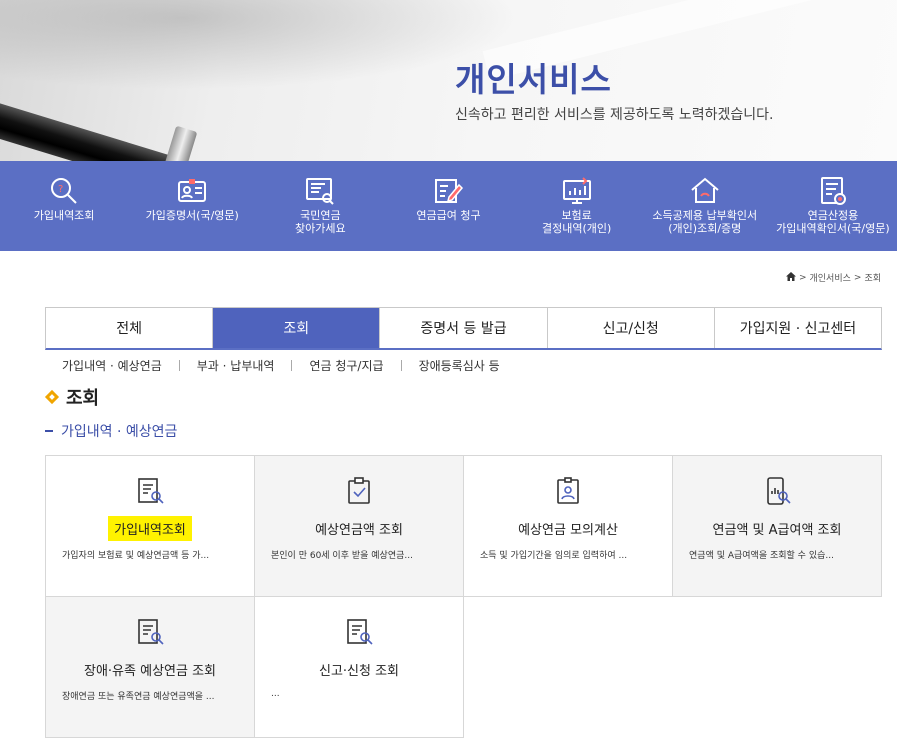 This screenshot has width=897, height=750. I want to click on page-subtitle: 신속하고 편리한 서비스를 제공하도록 노력하겠습니다., so click(614, 115).